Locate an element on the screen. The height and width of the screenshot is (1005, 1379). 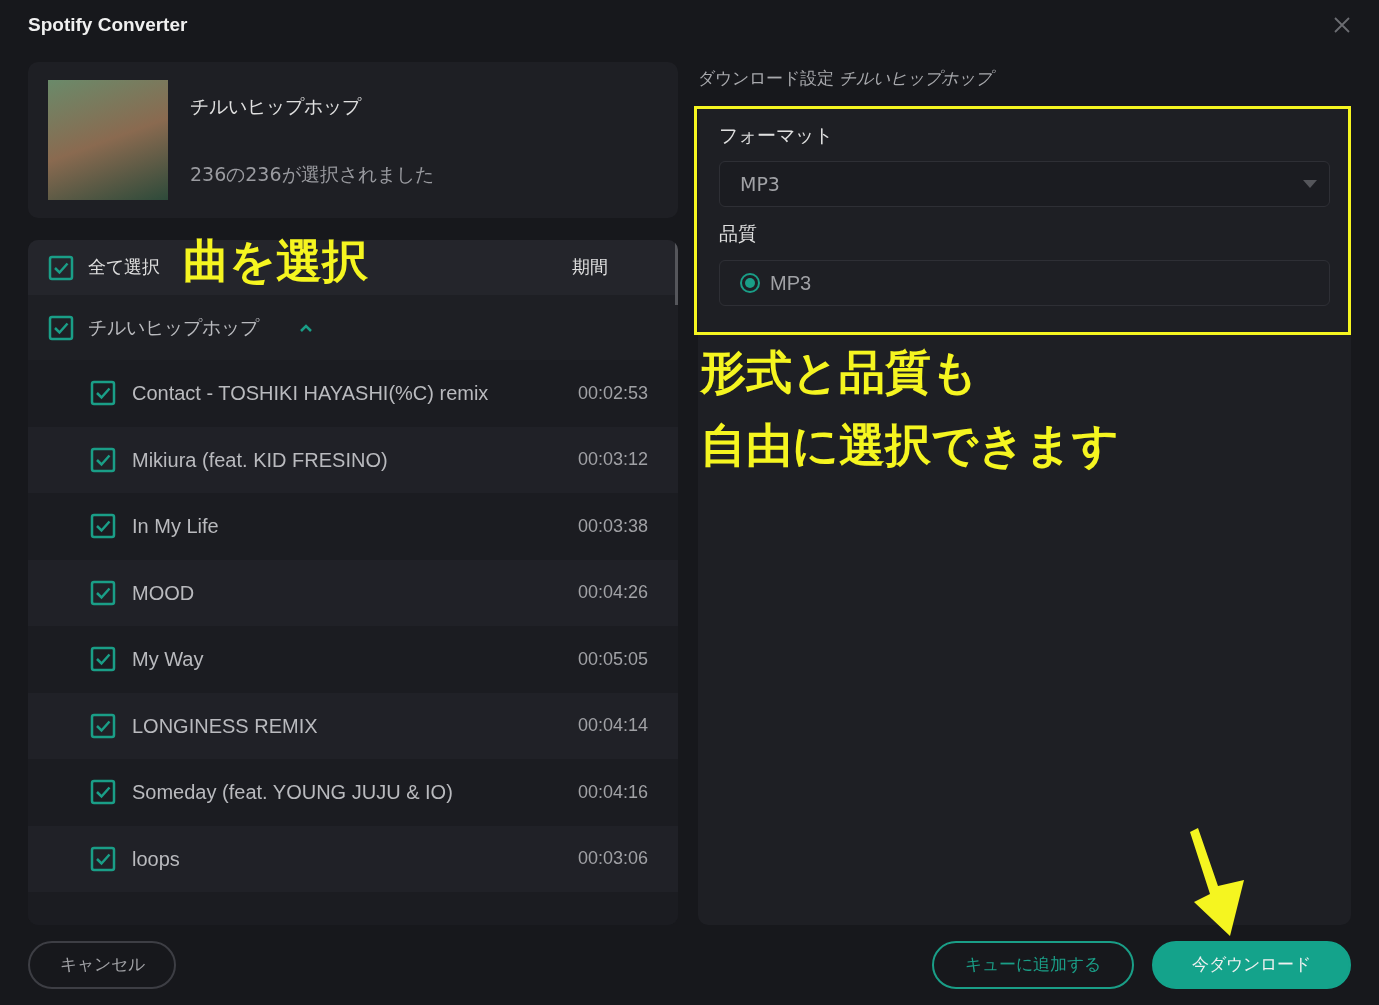
track-title: Someday (feat. YOUNG JUJU & IO) is located at coordinates (293, 793).